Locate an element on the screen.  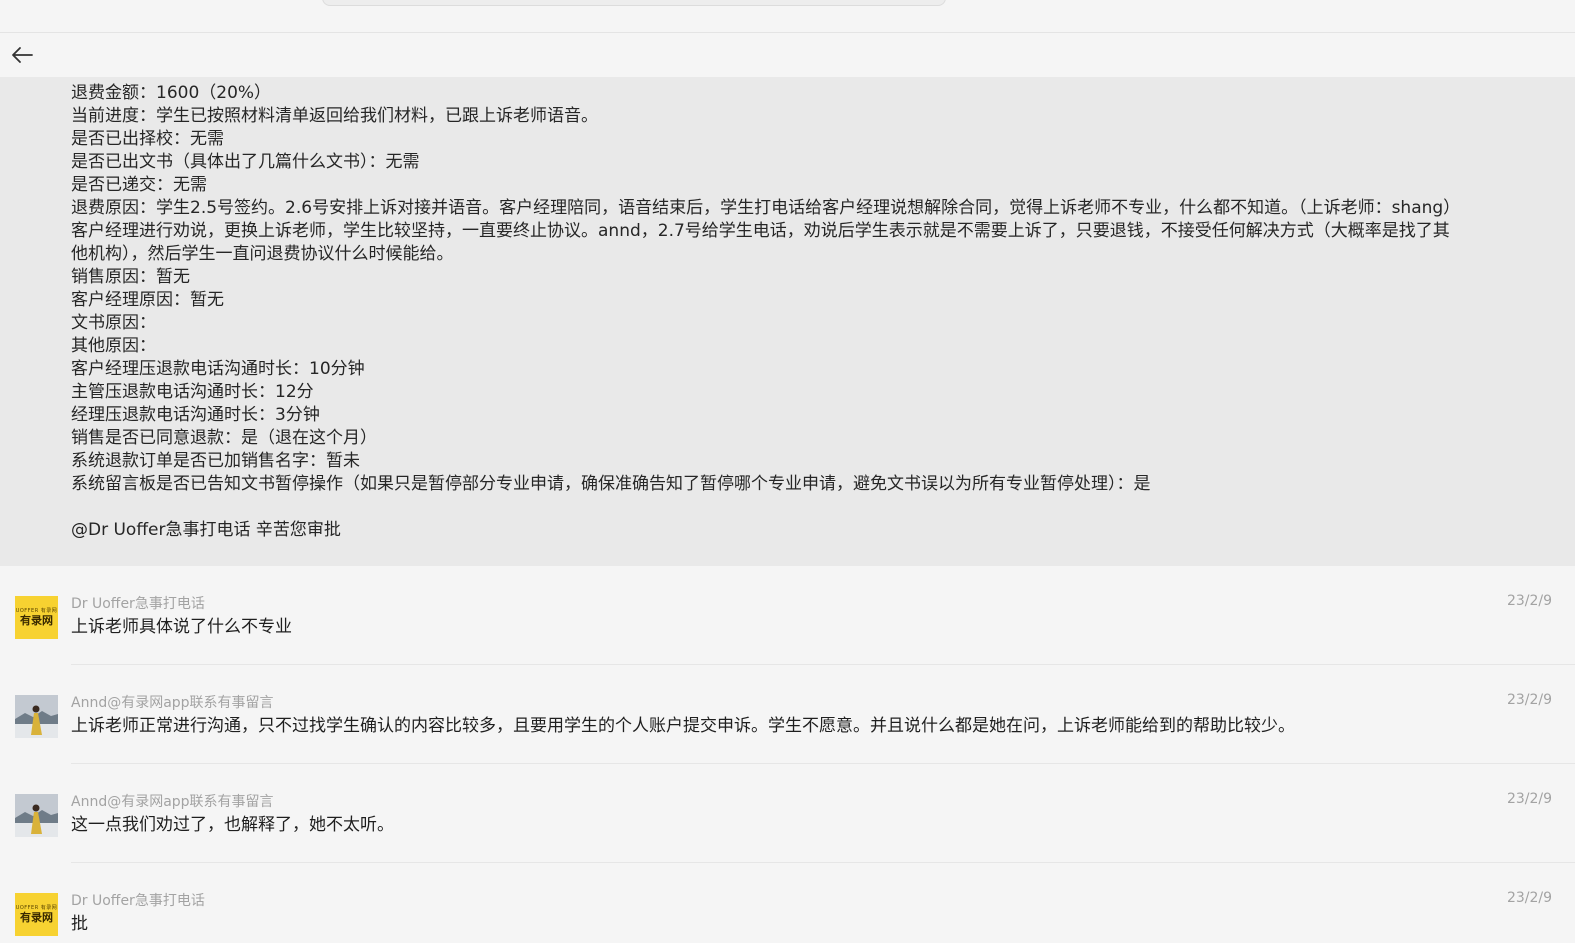
chat-header is located at coordinates (787, 55).